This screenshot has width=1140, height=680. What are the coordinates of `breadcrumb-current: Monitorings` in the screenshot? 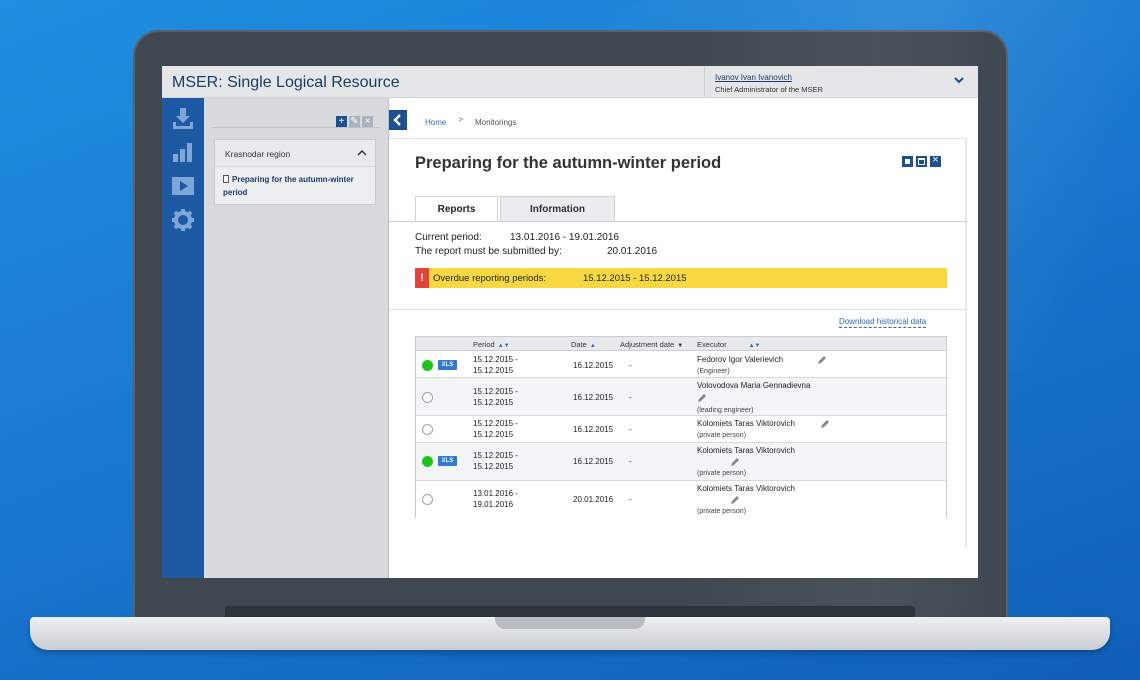 It's located at (496, 122).